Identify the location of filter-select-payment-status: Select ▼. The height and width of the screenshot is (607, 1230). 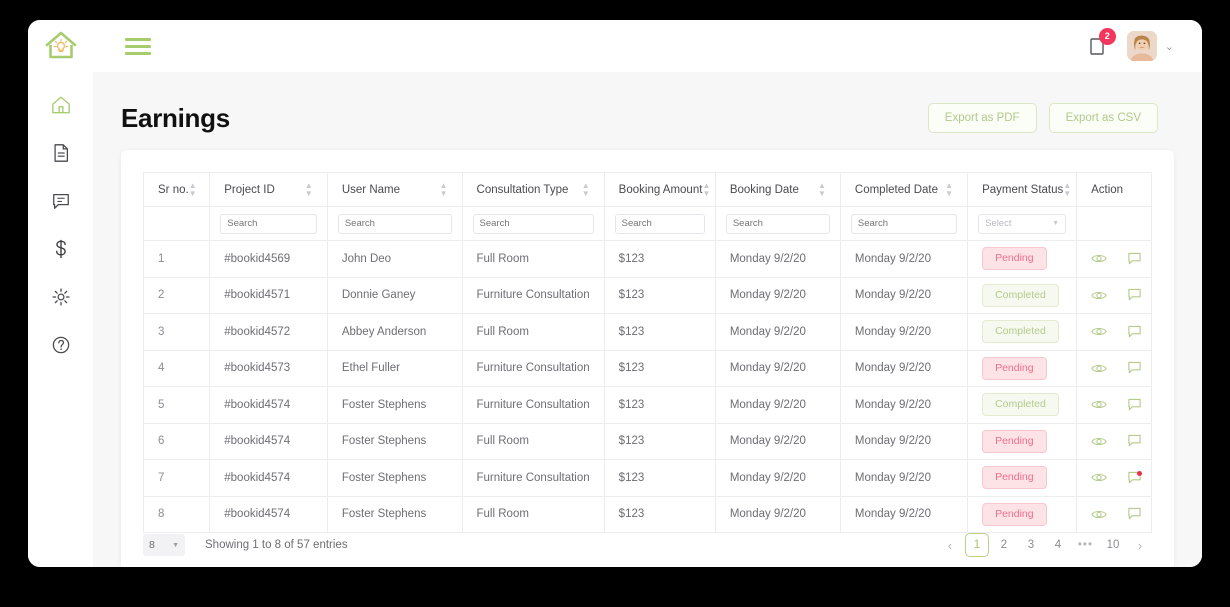
(1022, 223).